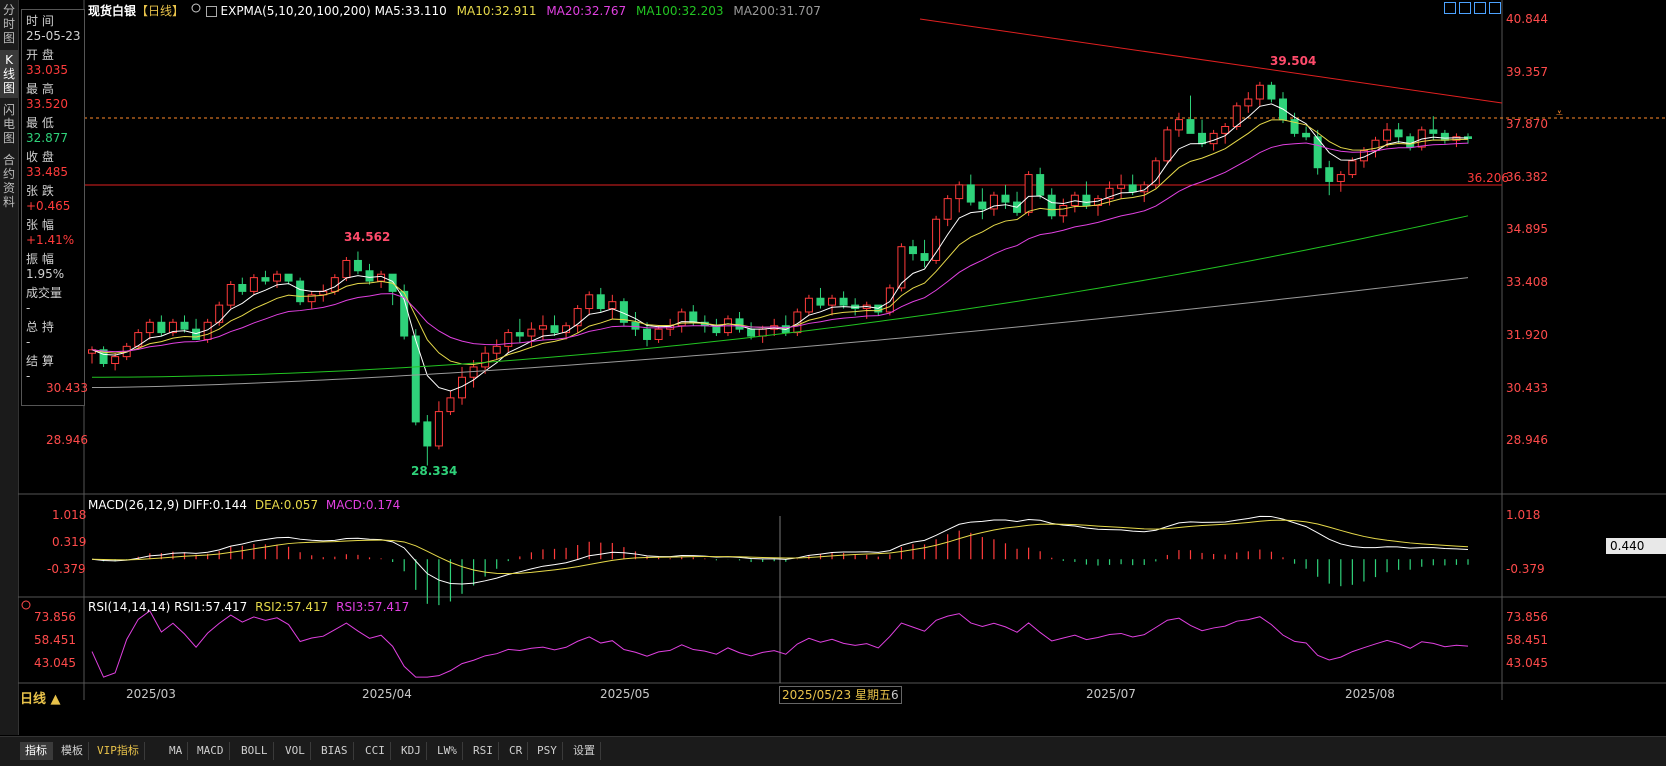 The image size is (1666, 766). What do you see at coordinates (335, 751) in the screenshot?
I see `bottom-tab: BIAS` at bounding box center [335, 751].